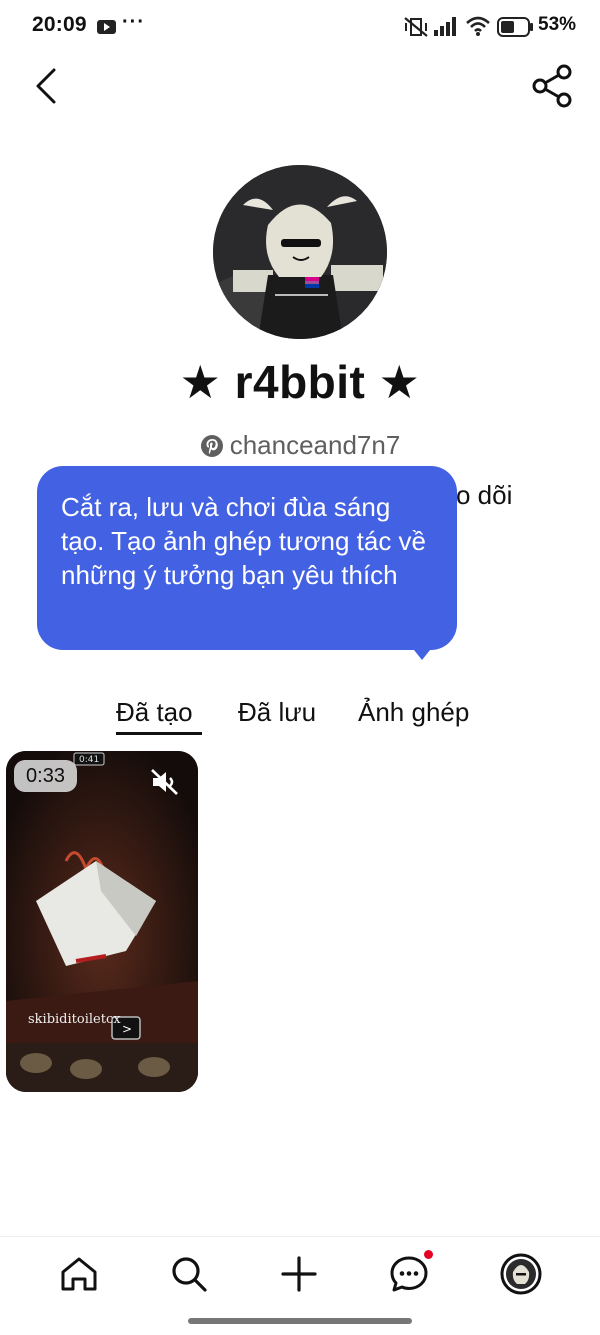 This screenshot has width=600, height=1335. I want to click on notification-badge, so click(428, 1254).